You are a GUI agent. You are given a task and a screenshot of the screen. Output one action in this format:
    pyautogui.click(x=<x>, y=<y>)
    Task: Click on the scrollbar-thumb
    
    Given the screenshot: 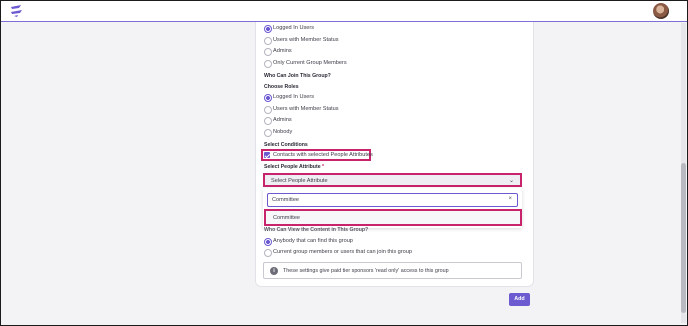 What is the action you would take?
    pyautogui.click(x=683, y=238)
    